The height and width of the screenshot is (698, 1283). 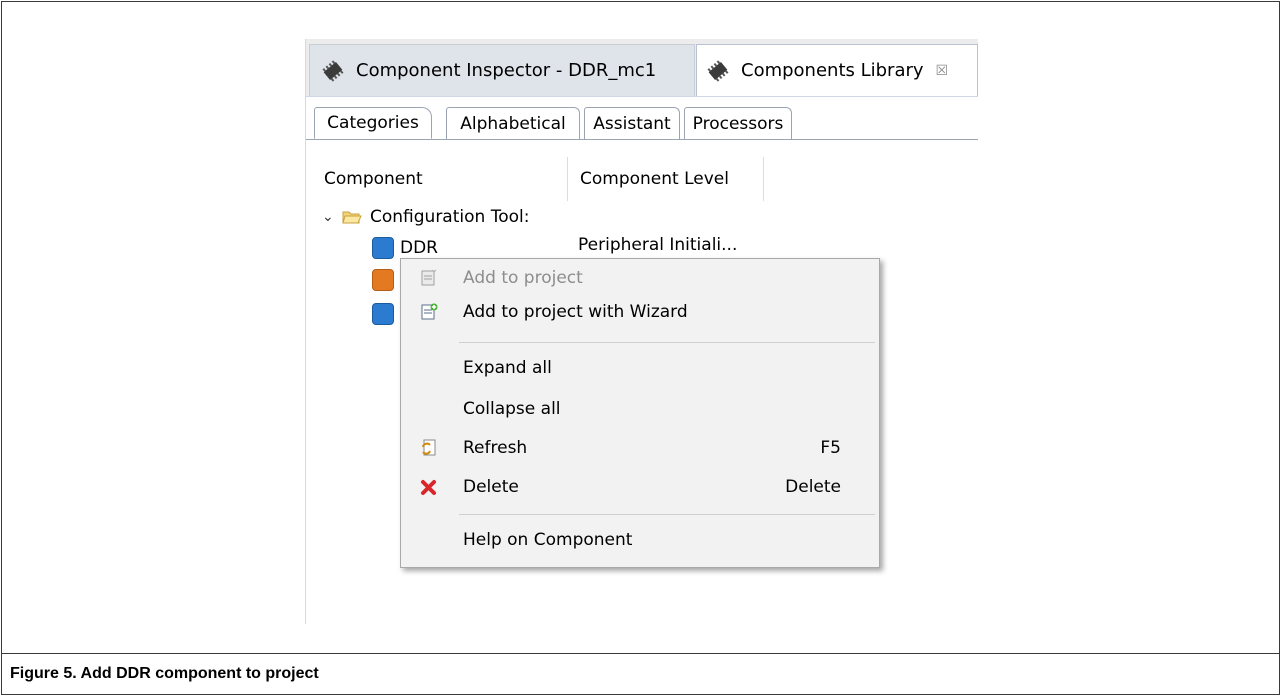 I want to click on menu-item-help-on-component: Help on Component, so click(x=640, y=540).